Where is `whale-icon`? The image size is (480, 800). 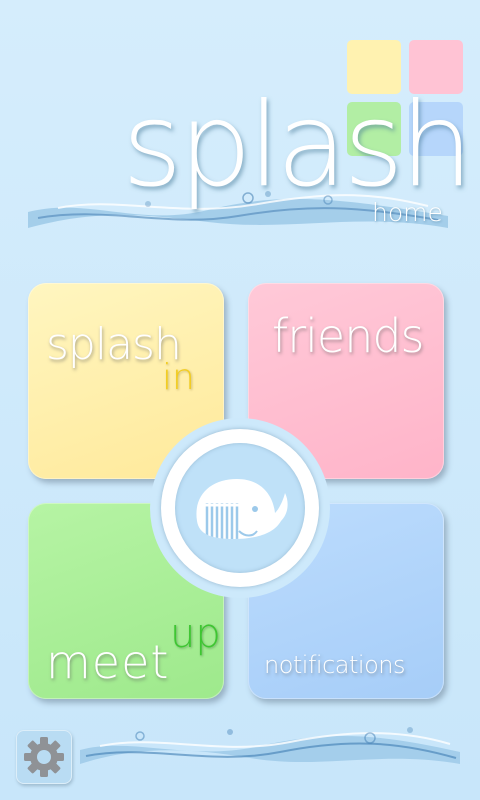 whale-icon is located at coordinates (242, 509).